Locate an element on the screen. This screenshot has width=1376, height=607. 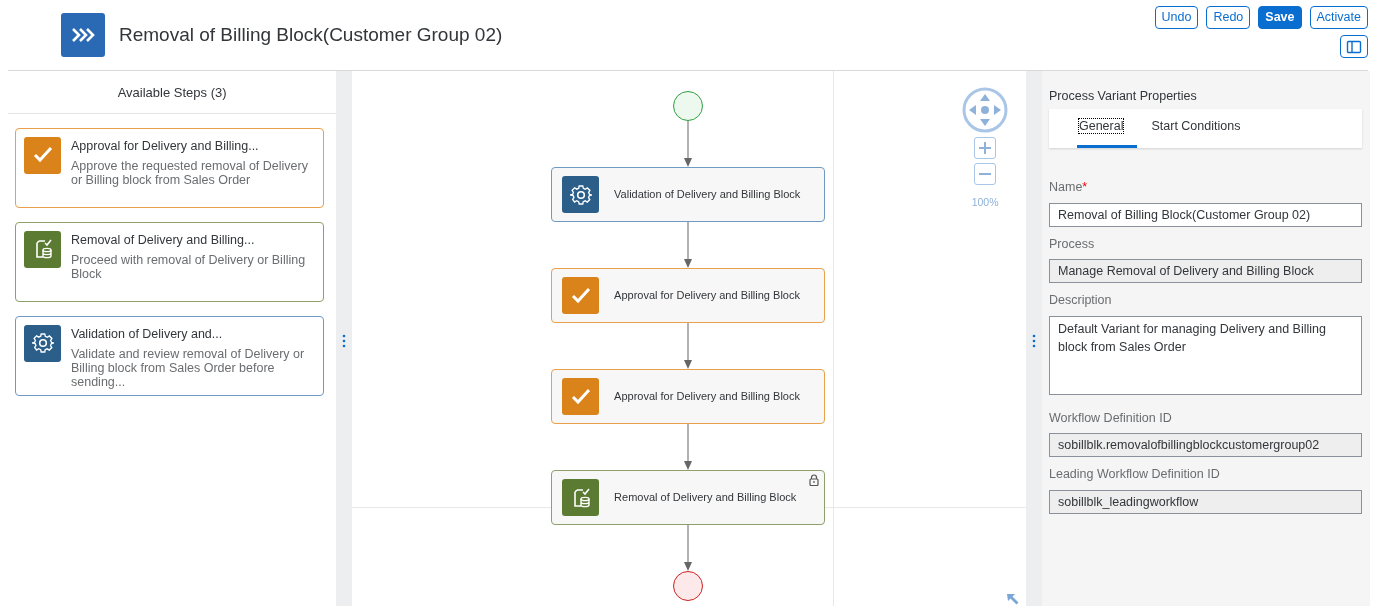
collapse-arrow-icon is located at coordinates (1013, 599).